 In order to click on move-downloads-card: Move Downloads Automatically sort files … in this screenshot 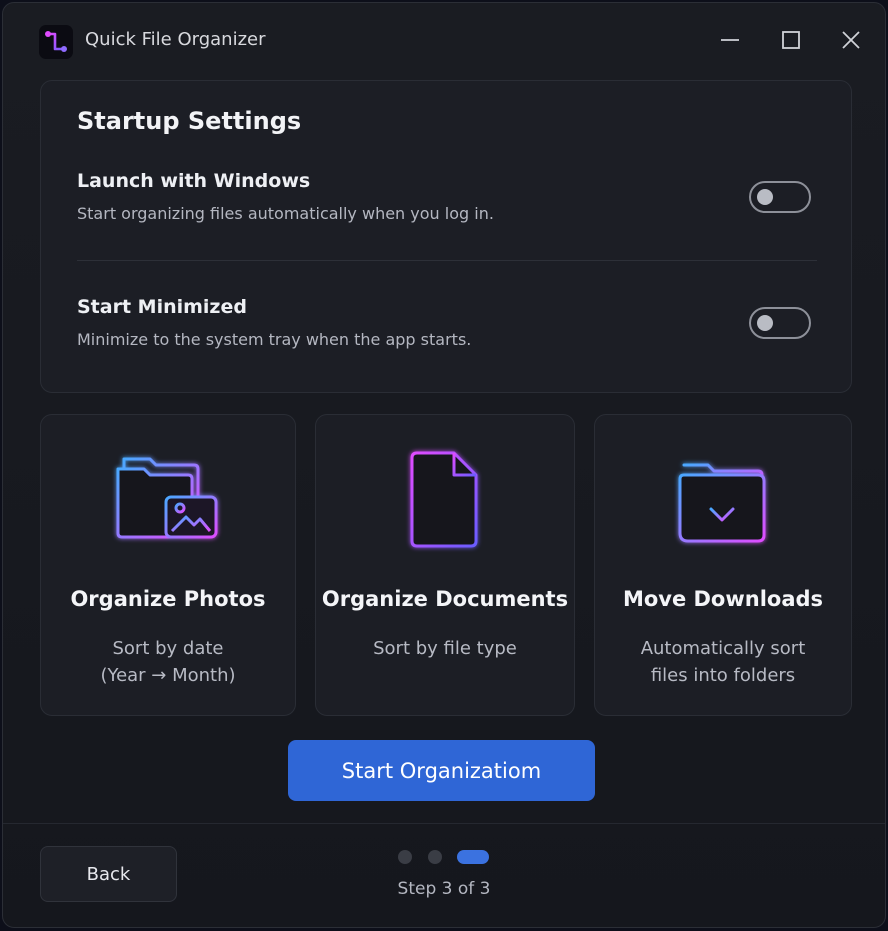, I will do `click(723, 565)`.